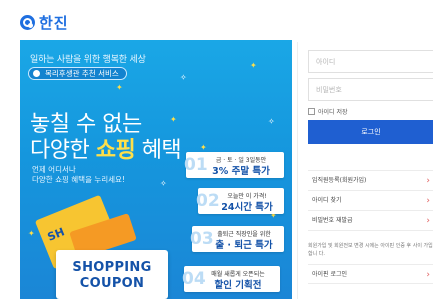 Image resolution: width=433 pixels, height=299 pixels. I want to click on password-field, so click(370, 89).